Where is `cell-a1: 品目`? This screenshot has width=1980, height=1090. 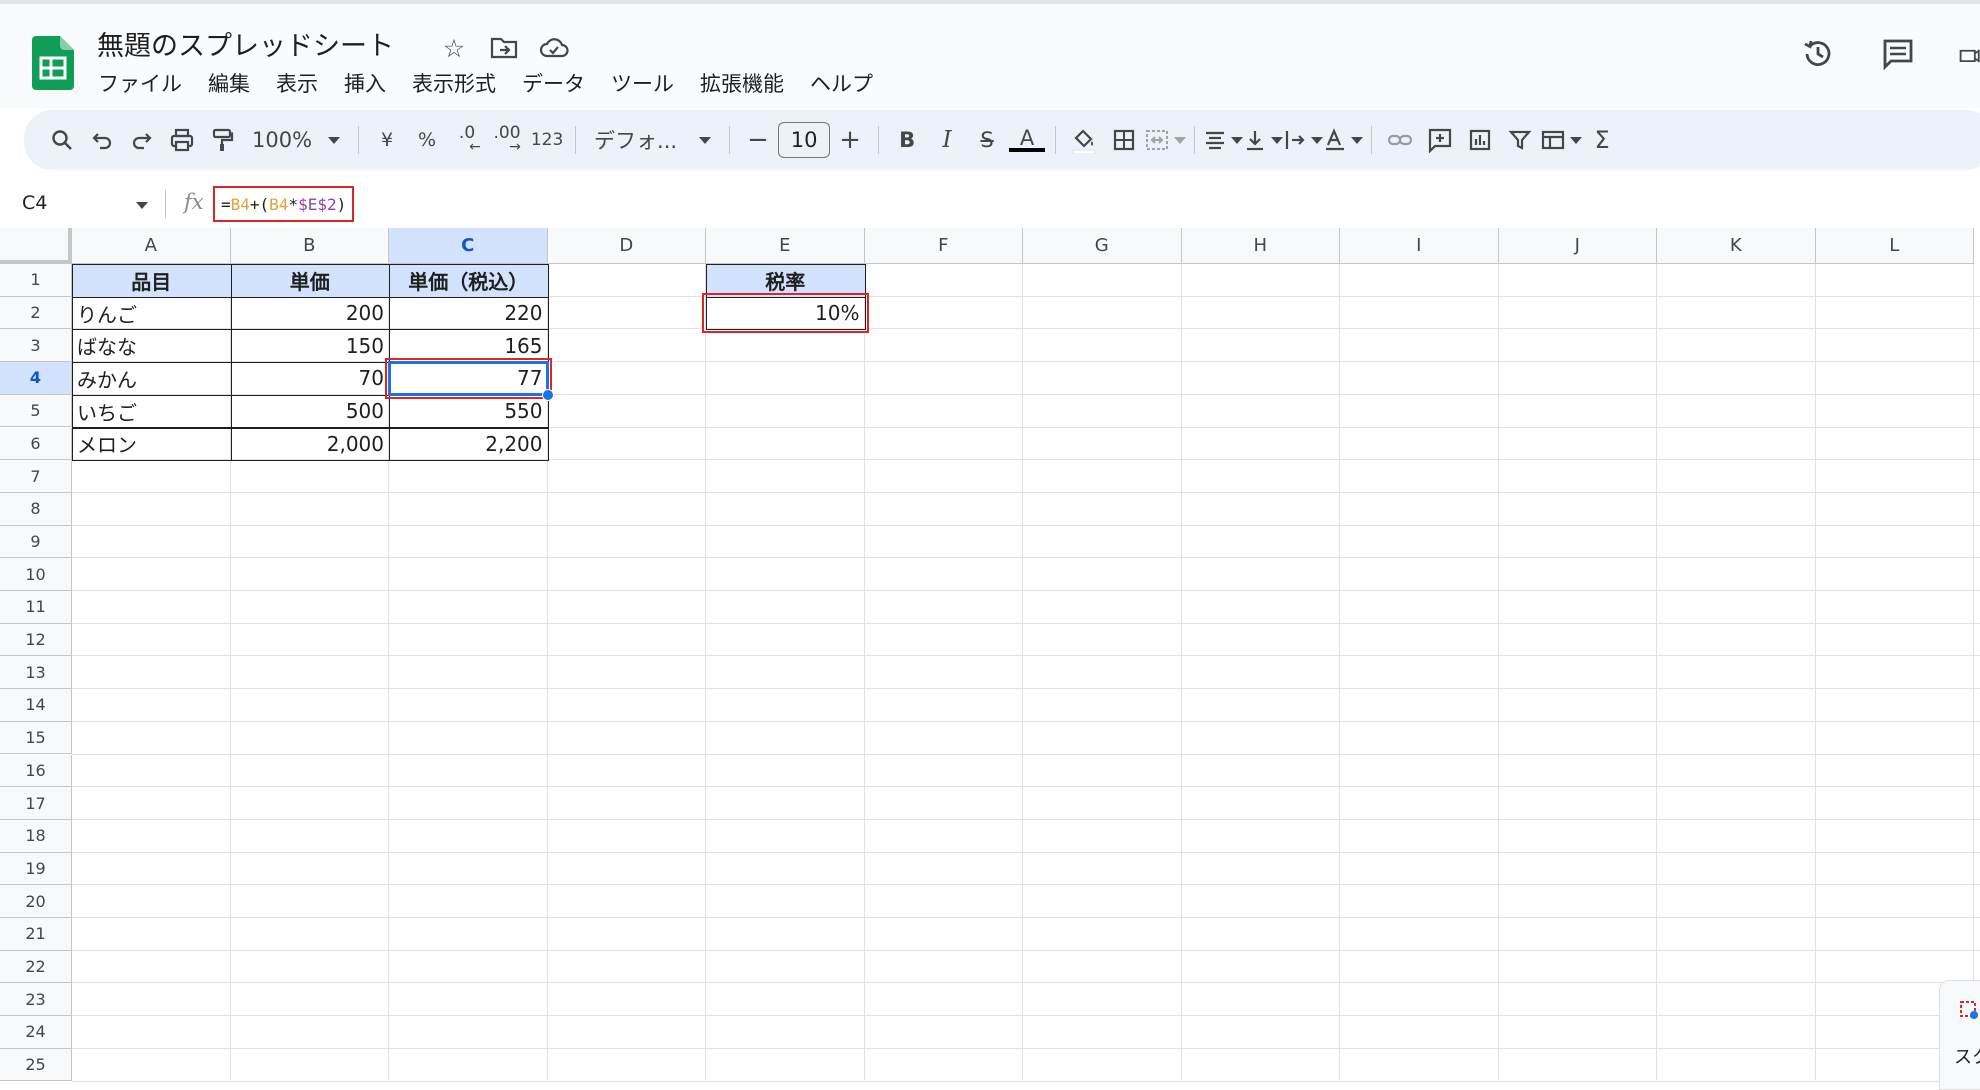
cell-a1: 品目 is located at coordinates (151, 280).